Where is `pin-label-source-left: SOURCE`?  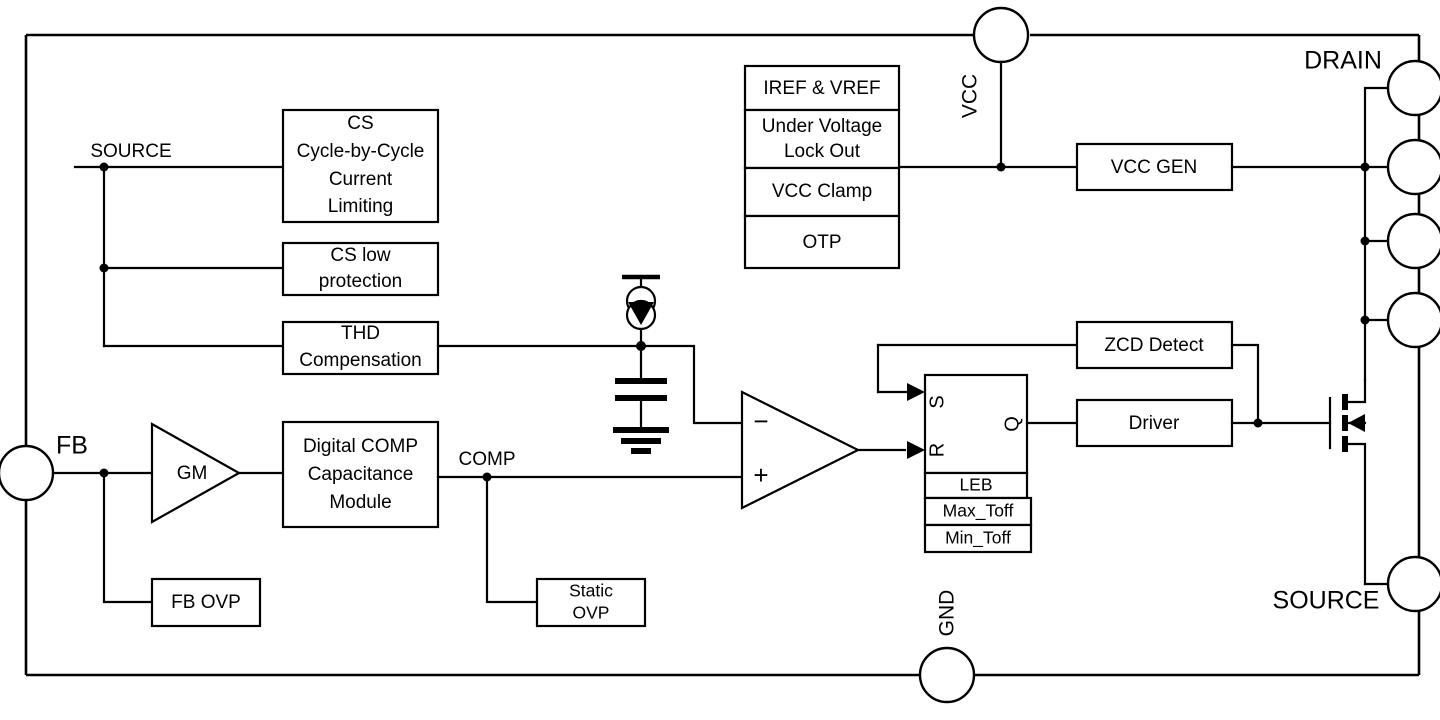
pin-label-source-left: SOURCE is located at coordinates (130, 151).